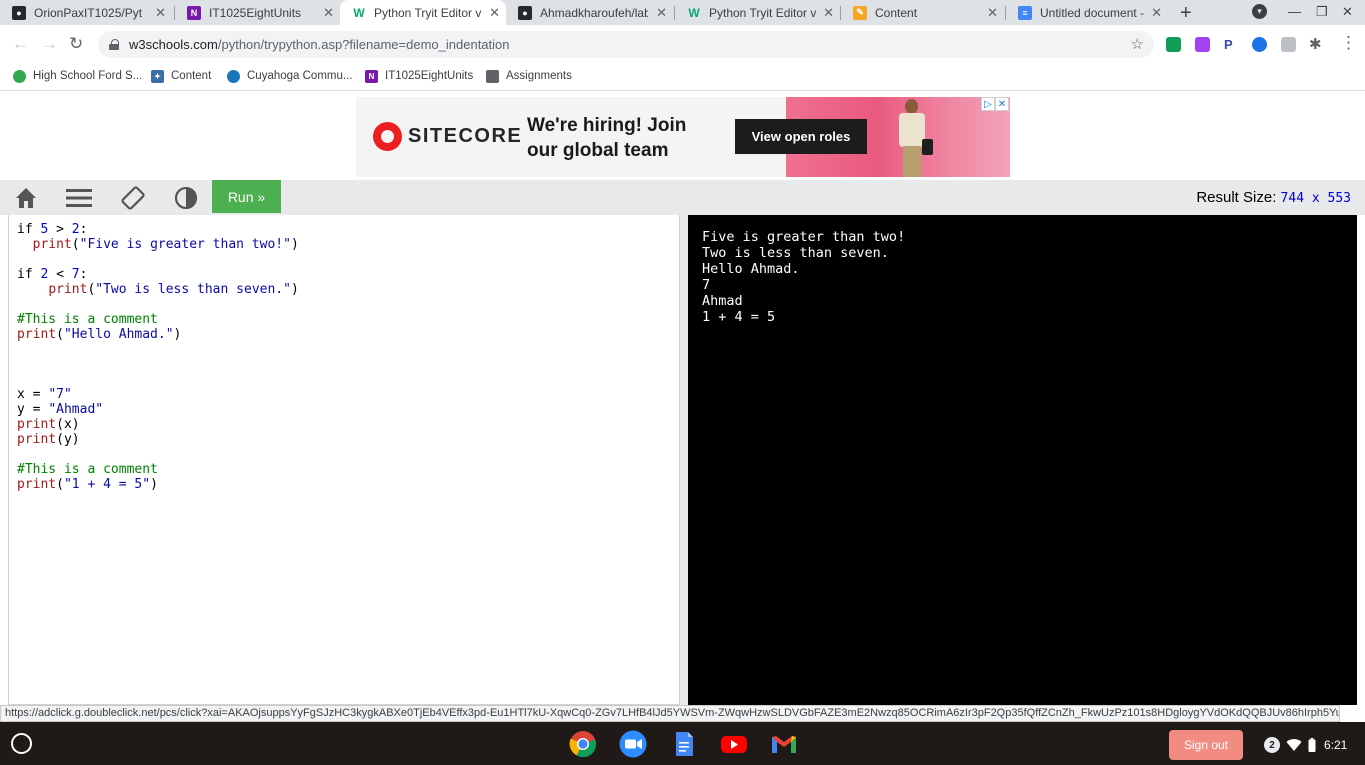 Image resolution: width=1365 pixels, height=765 pixels. What do you see at coordinates (1294, 11) in the screenshot?
I see `minimize-icon: —` at bounding box center [1294, 11].